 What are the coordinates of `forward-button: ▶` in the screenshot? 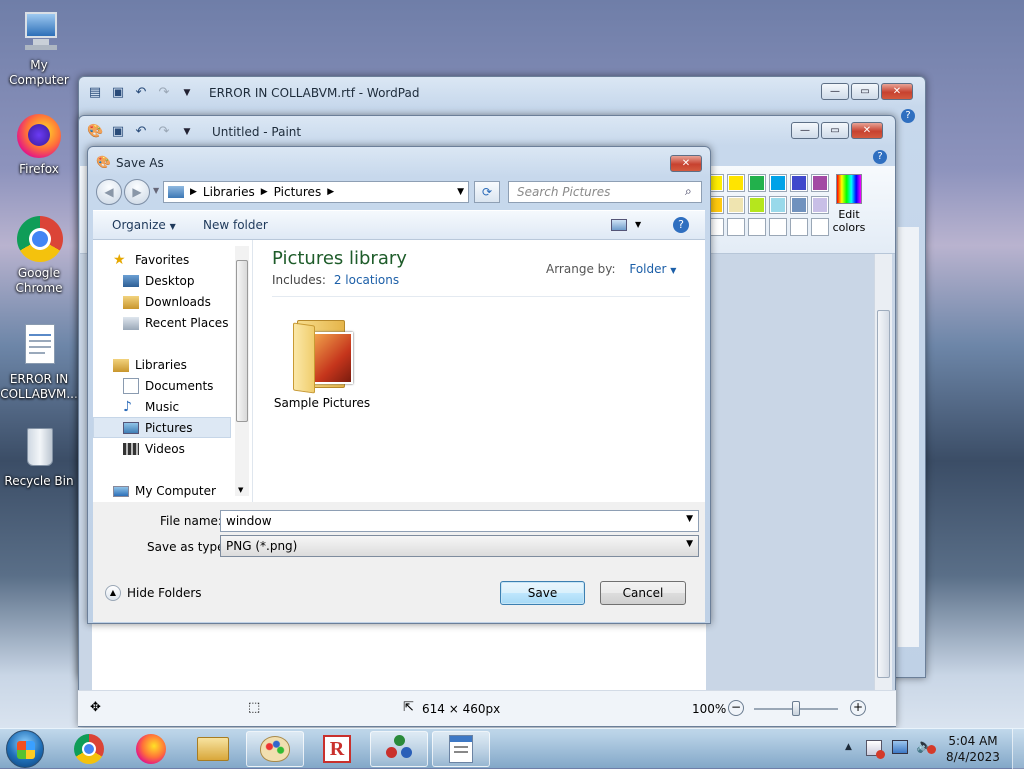 It's located at (137, 192).